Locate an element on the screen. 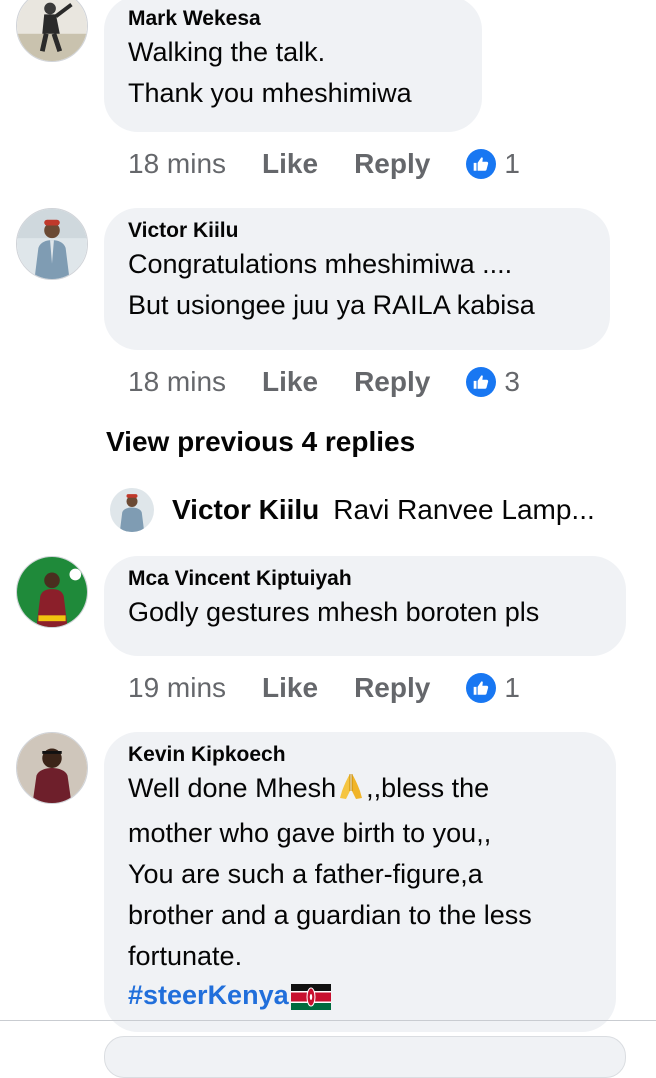 This screenshot has height=1078, width=656. kenya-flag-icon is located at coordinates (310, 999).